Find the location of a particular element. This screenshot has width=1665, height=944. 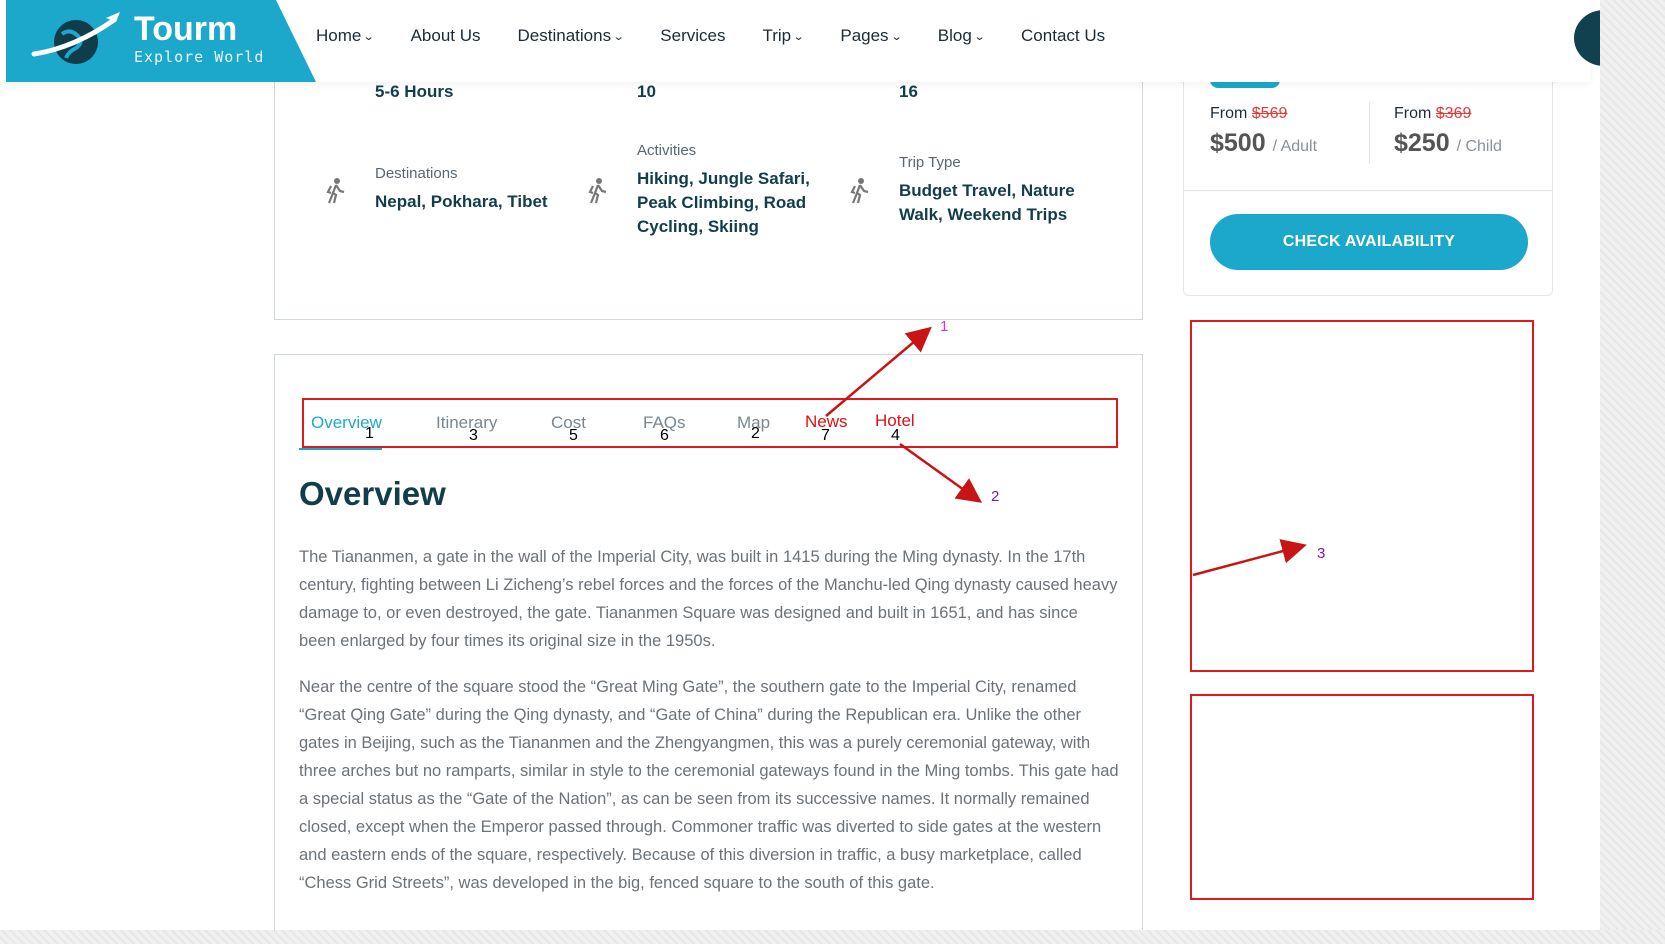

nav-about: About Us is located at coordinates (446, 36).